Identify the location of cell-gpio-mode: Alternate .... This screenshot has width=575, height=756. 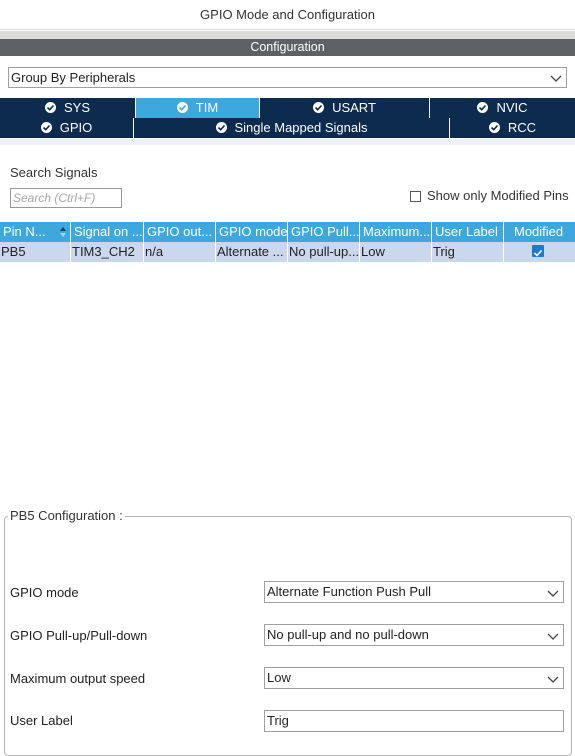
(252, 252).